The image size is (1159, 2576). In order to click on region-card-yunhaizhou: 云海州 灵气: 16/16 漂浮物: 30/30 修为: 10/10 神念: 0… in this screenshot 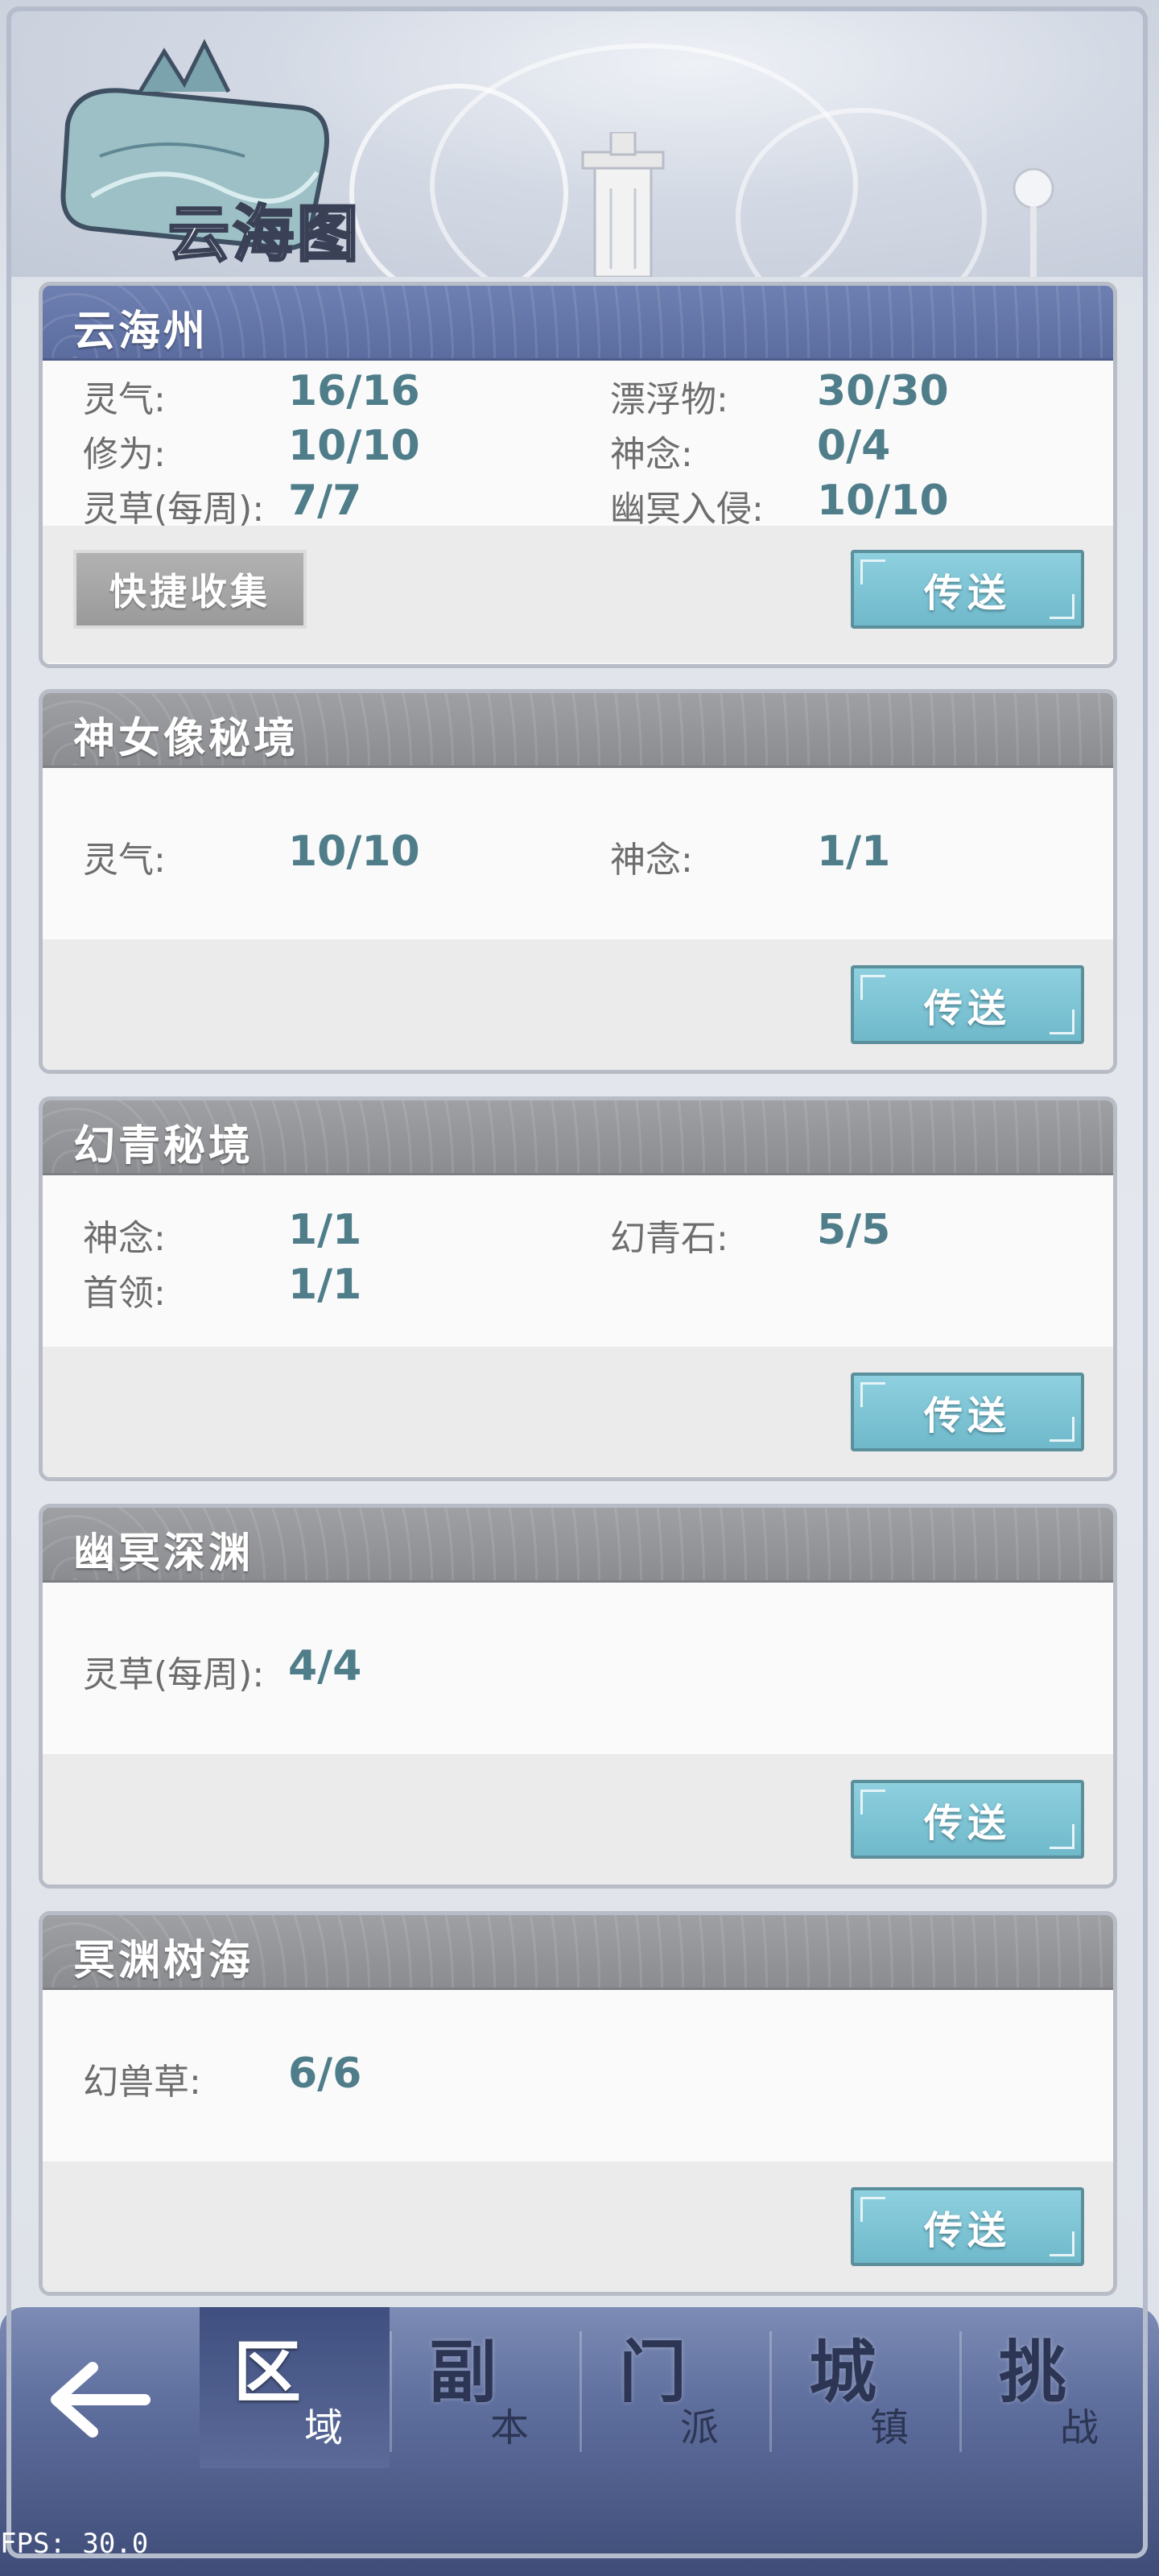, I will do `click(578, 475)`.